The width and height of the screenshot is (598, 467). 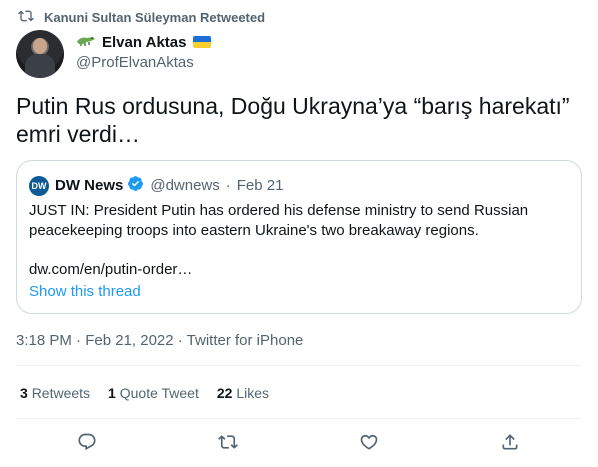 What do you see at coordinates (260, 185) in the screenshot?
I see `quoted-date: Feb 21` at bounding box center [260, 185].